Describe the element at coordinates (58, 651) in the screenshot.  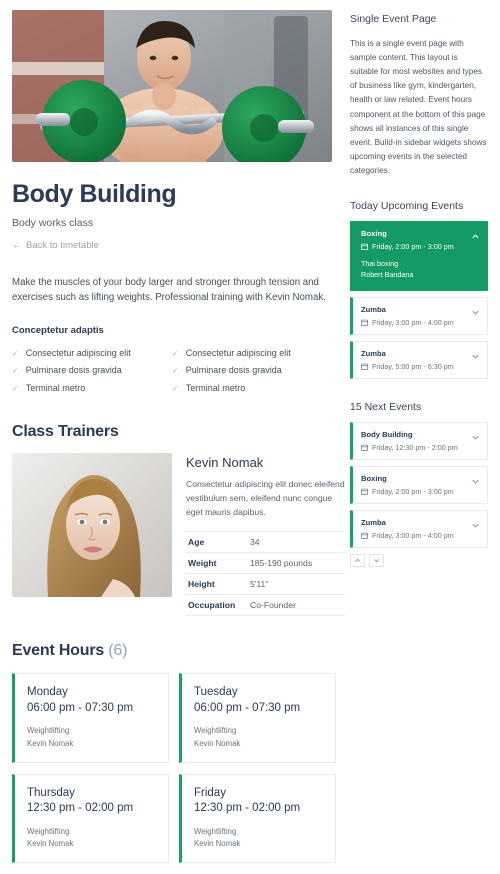
I see `event-hours-label: Event Hours` at that location.